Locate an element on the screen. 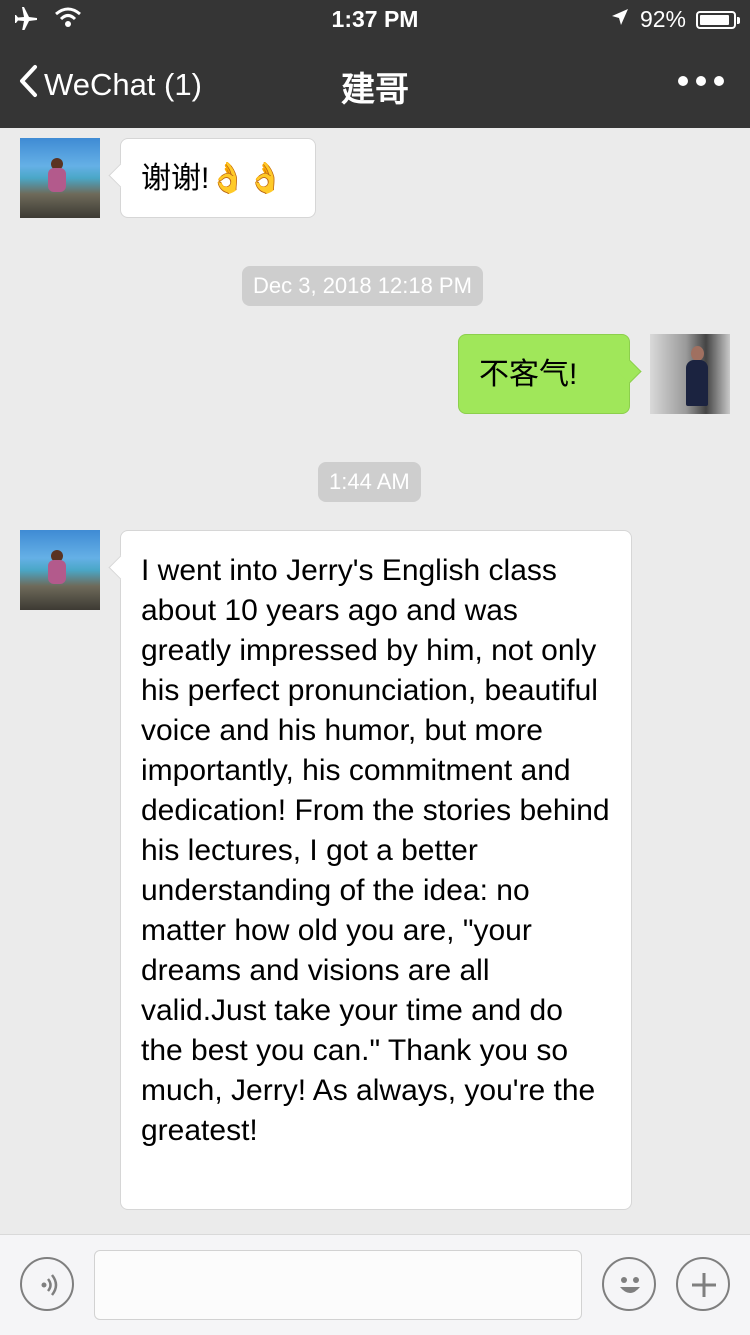 This screenshot has height=1335, width=750. status-right: 92% is located at coordinates (675, 19).